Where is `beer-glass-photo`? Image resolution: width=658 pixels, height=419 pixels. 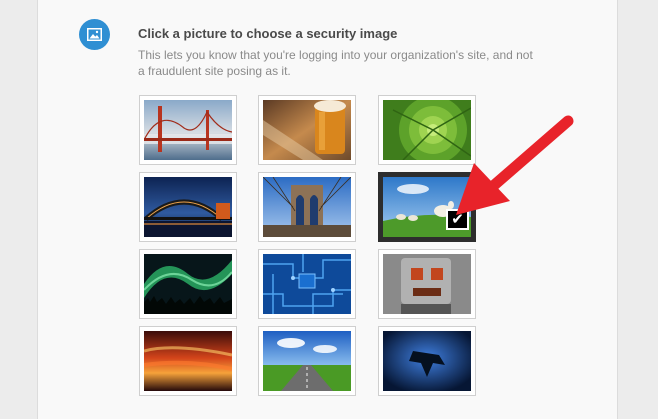
beer-glass-photo is located at coordinates (307, 130).